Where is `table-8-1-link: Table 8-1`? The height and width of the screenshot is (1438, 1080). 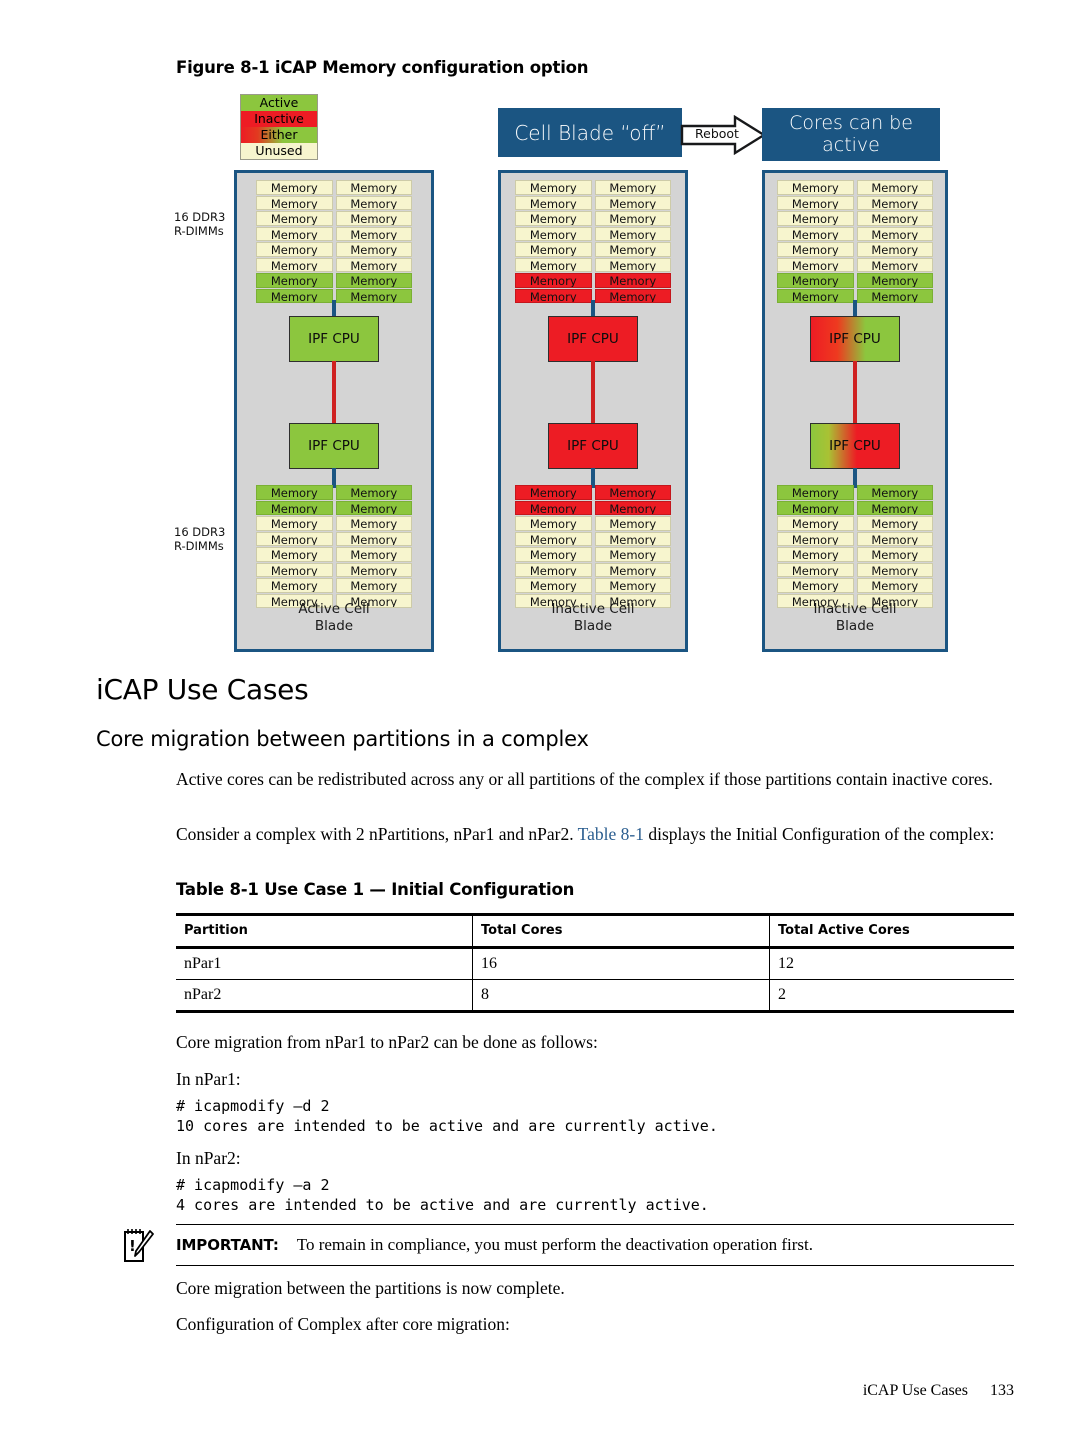 table-8-1-link: Table 8-1 is located at coordinates (611, 834).